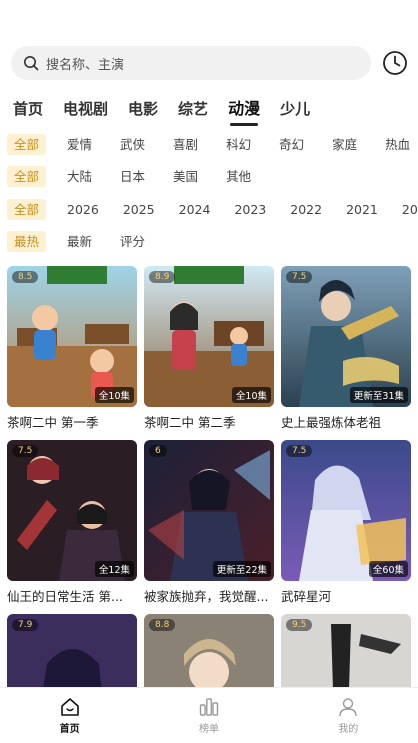  What do you see at coordinates (31, 63) in the screenshot?
I see `search-icon` at bounding box center [31, 63].